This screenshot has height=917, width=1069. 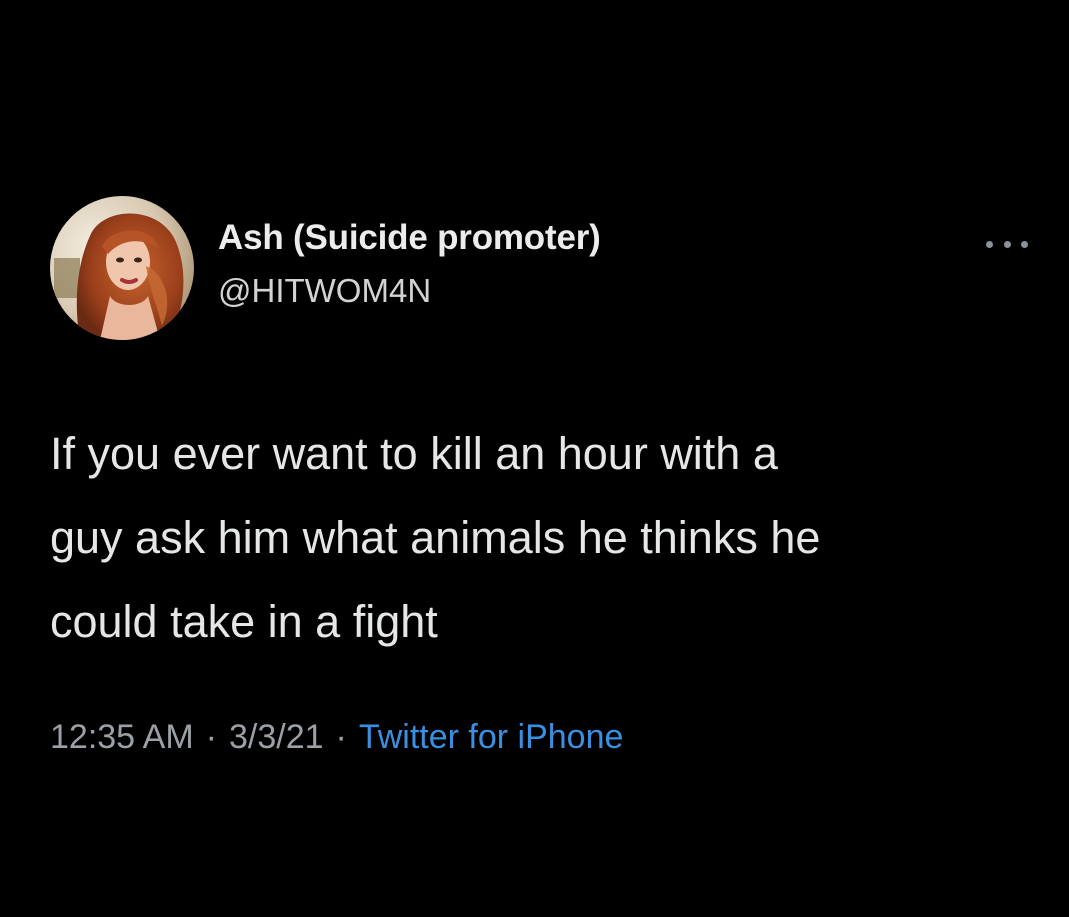 I want to click on avatar, so click(x=122, y=268).